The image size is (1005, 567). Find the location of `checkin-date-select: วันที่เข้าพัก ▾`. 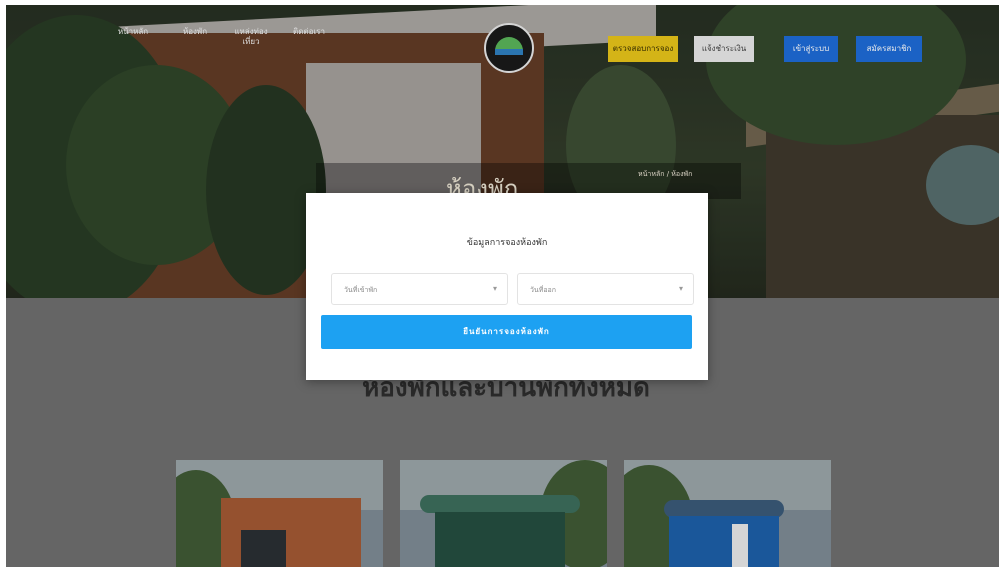

checkin-date-select: วันที่เข้าพัก ▾ is located at coordinates (419, 289).